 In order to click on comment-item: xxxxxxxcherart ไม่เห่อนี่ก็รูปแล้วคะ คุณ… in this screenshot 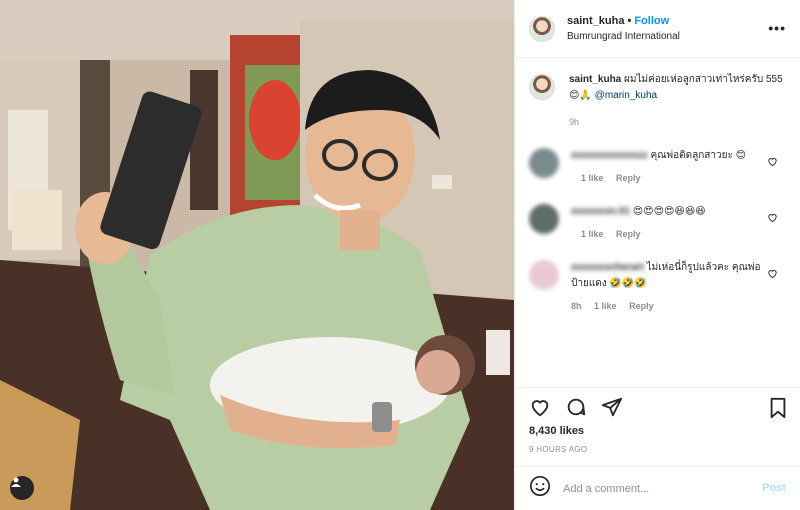, I will do `click(657, 287)`.